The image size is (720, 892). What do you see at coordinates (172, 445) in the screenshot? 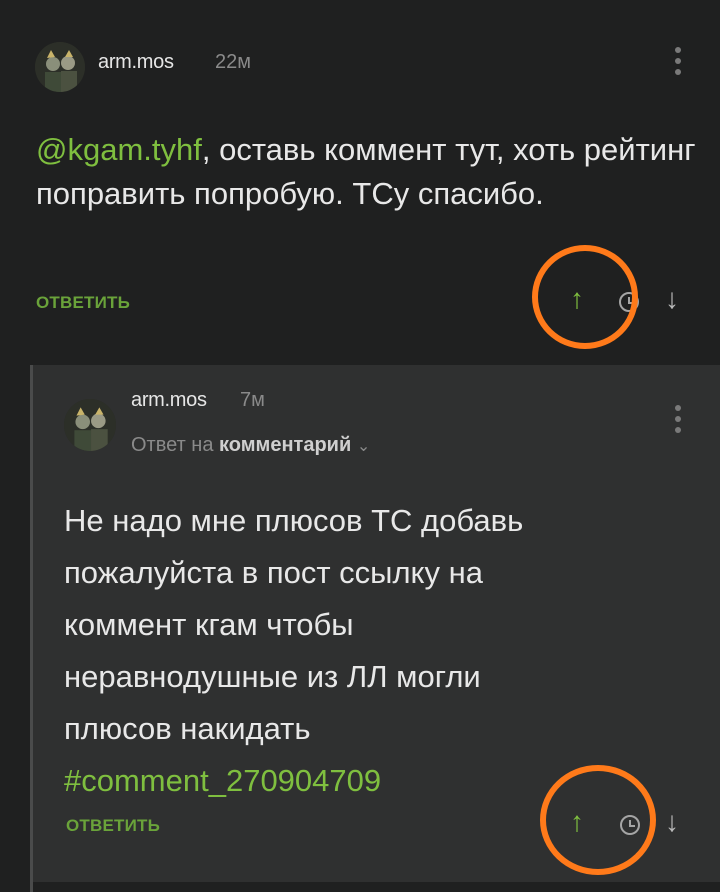
I see `reply-to-prefix: Ответ на` at bounding box center [172, 445].